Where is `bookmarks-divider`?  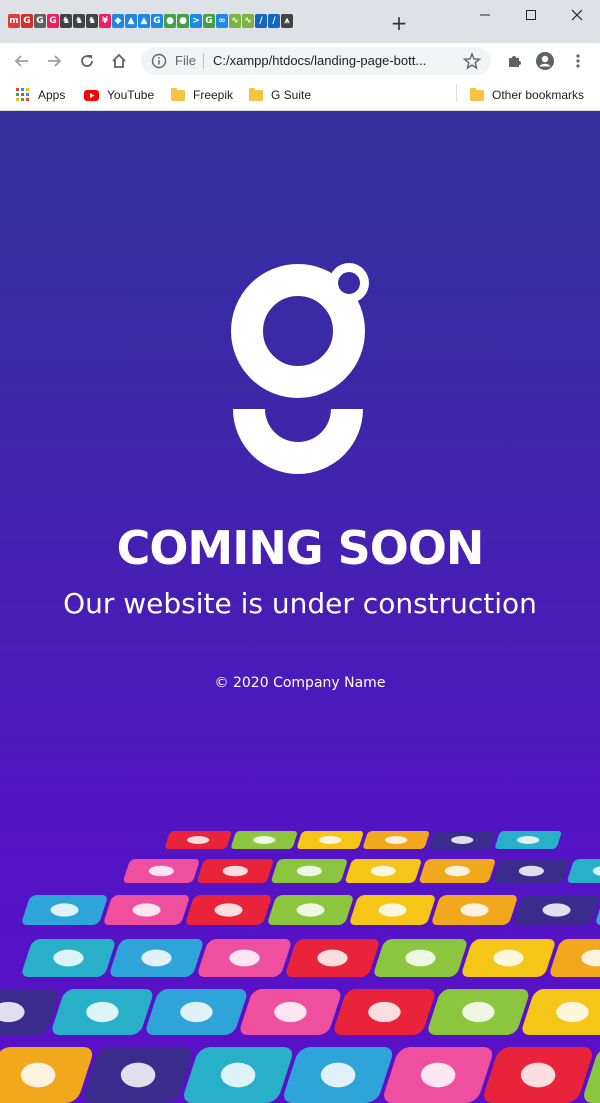 bookmarks-divider is located at coordinates (456, 93).